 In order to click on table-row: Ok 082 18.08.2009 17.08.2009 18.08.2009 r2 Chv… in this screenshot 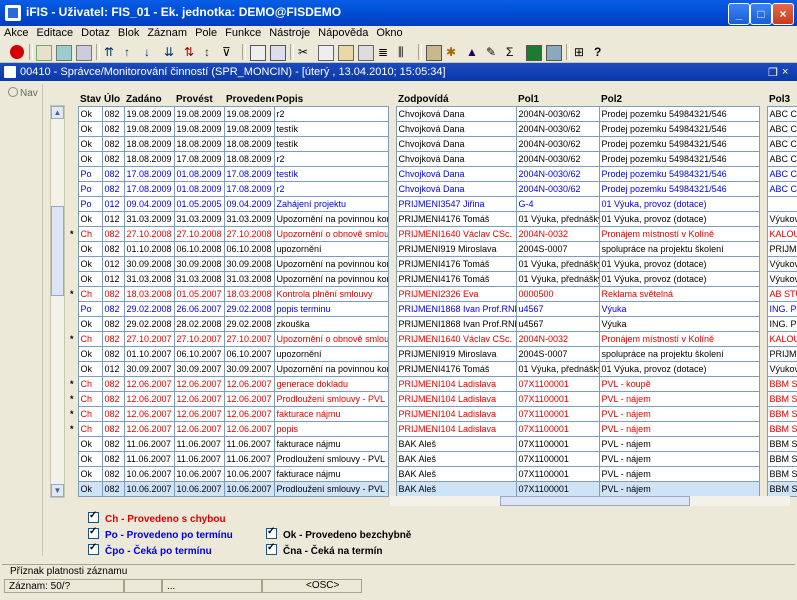, I will do `click(431, 159)`.